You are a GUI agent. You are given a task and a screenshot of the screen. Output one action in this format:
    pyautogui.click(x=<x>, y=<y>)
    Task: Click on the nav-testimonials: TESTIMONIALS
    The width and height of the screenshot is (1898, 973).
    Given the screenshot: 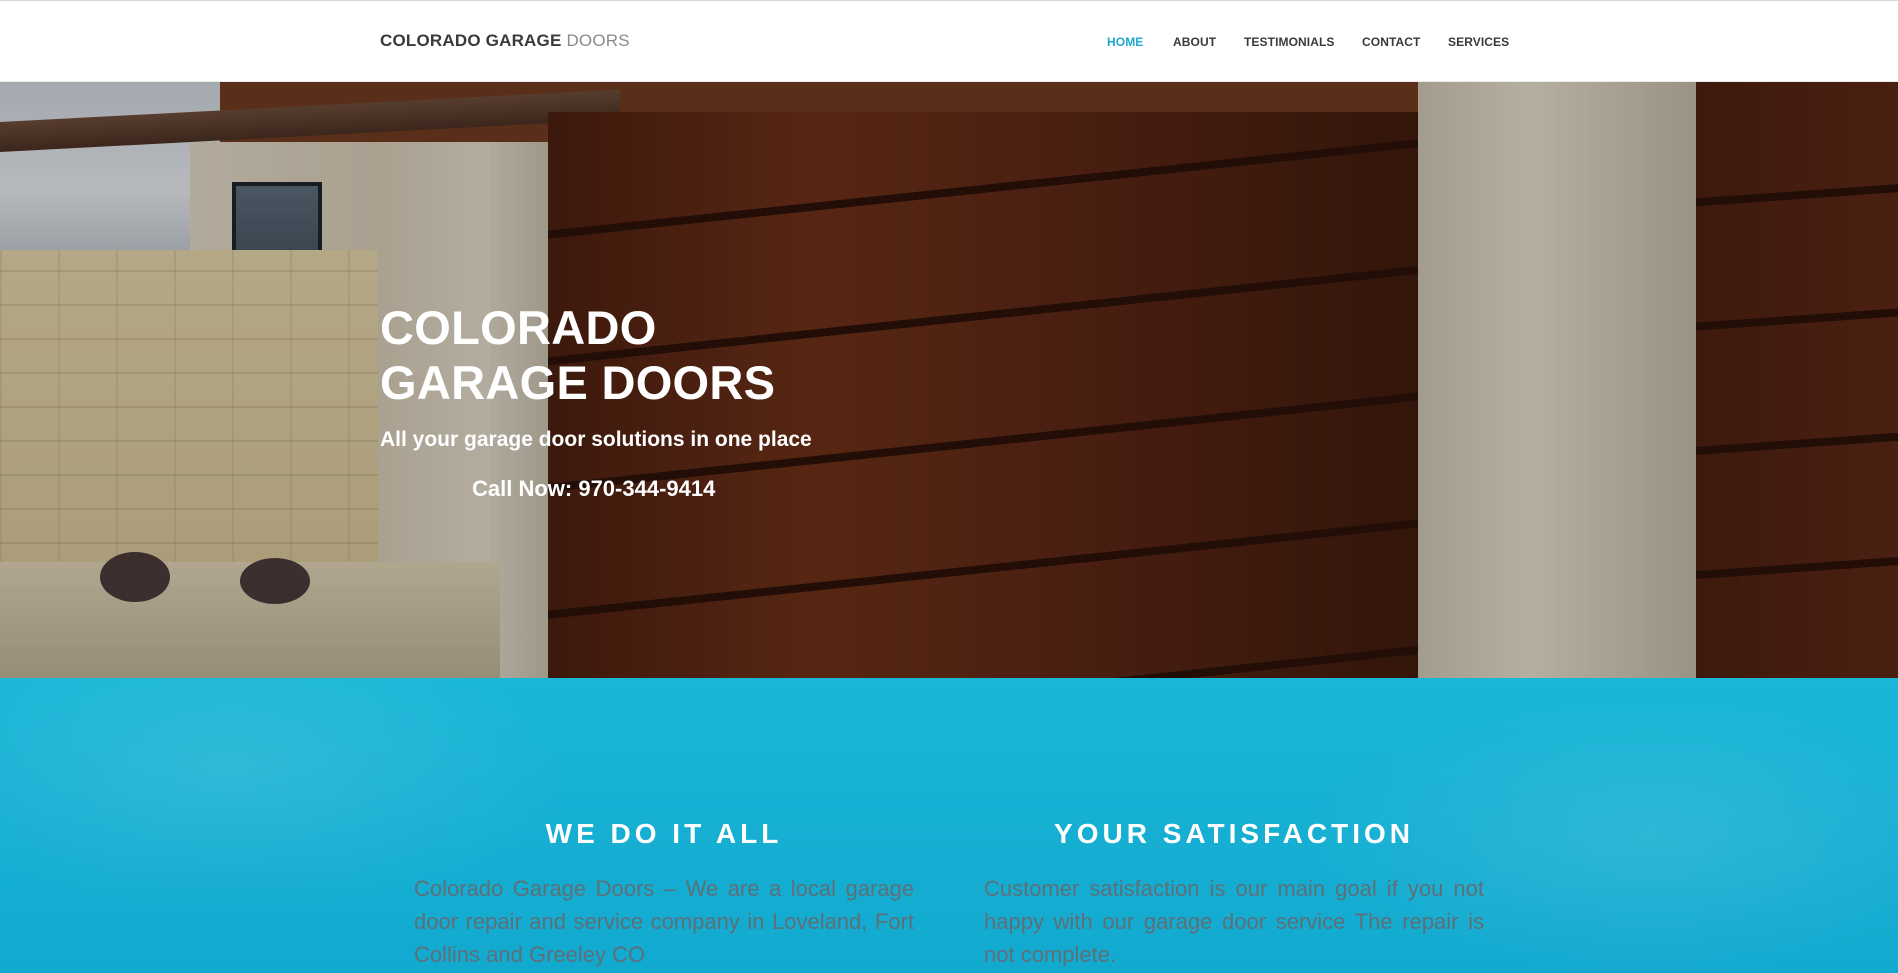 What is the action you would take?
    pyautogui.click(x=1289, y=42)
    